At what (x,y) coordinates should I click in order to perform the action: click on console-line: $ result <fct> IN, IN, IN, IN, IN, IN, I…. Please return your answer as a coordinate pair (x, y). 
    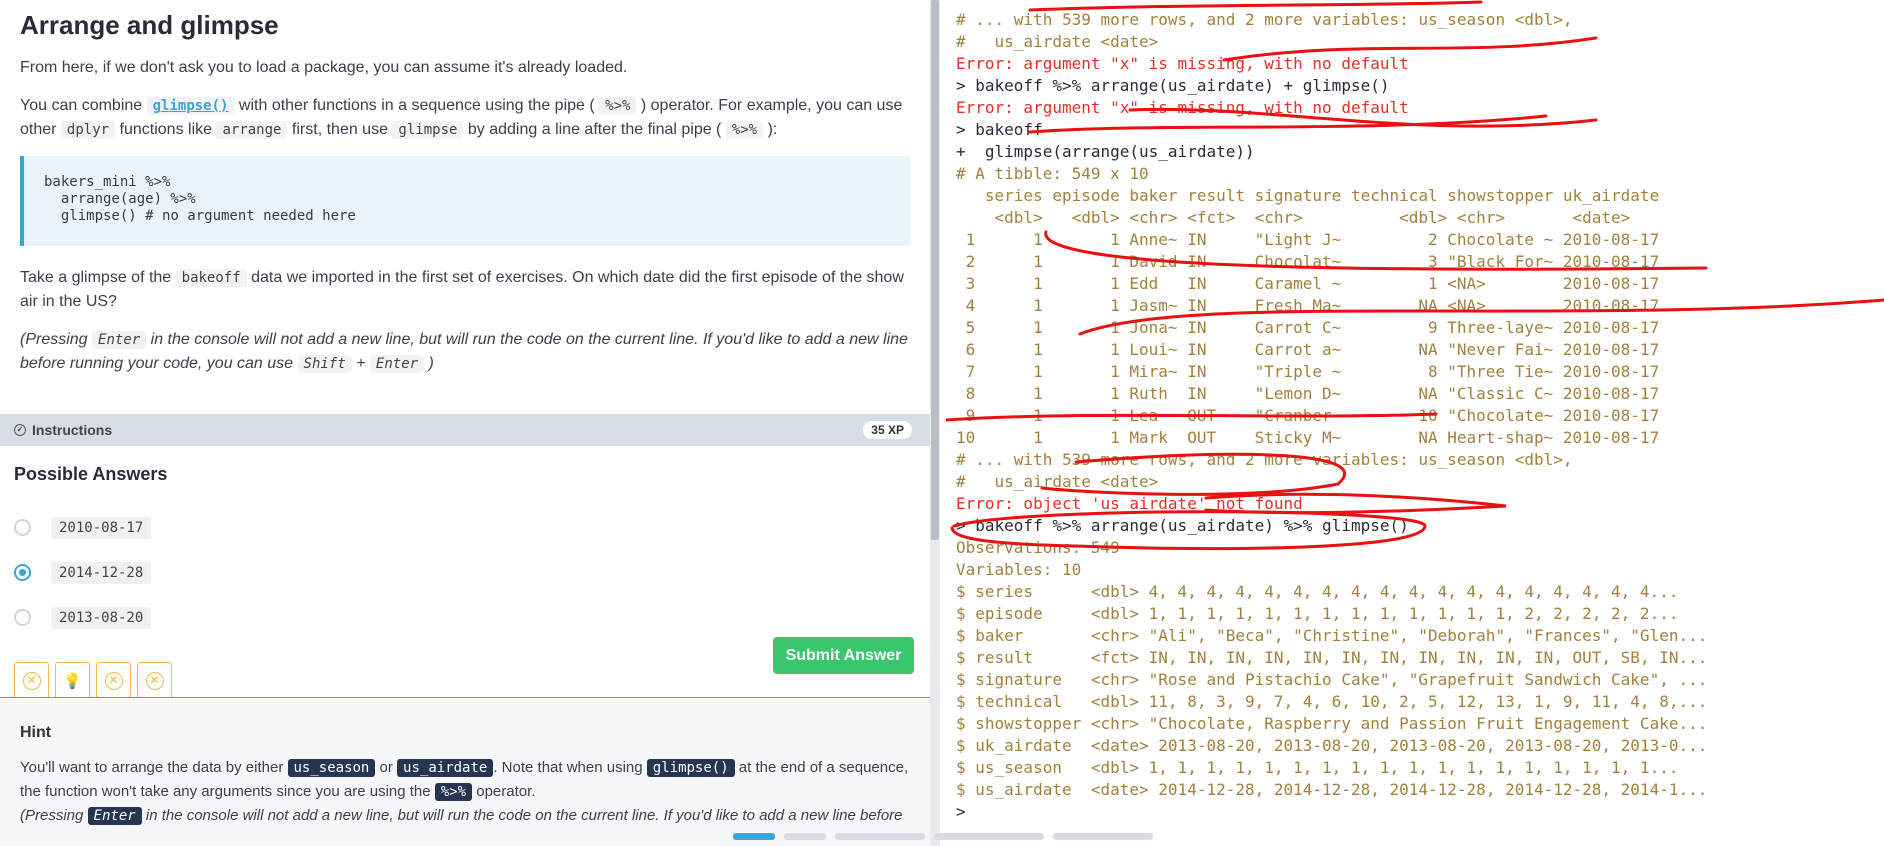
    Looking at the image, I should click on (1332, 657).